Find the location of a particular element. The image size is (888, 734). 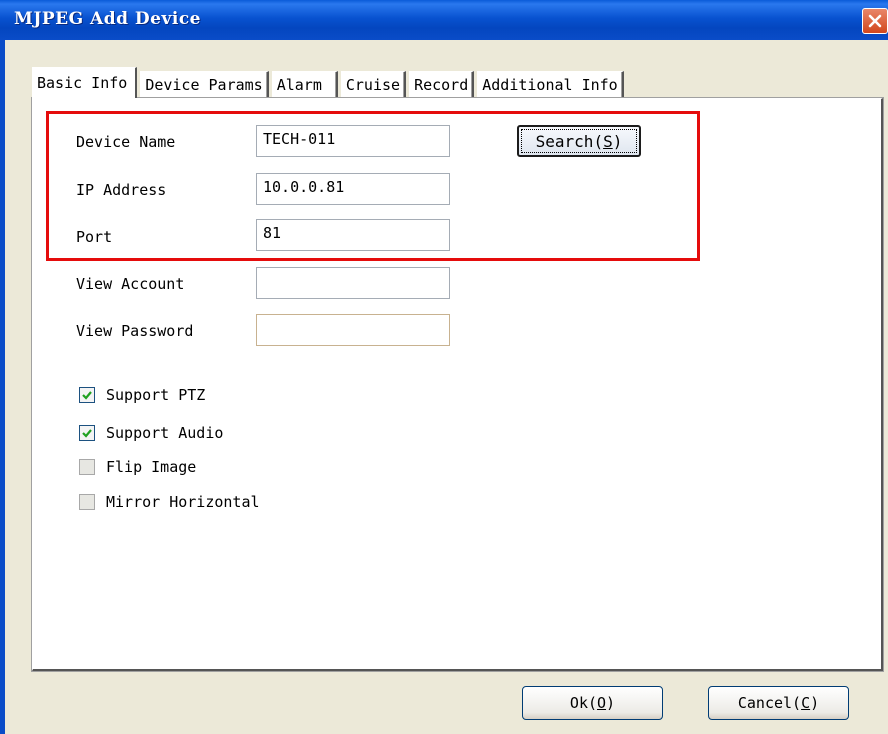

support-audio-checkbox is located at coordinates (87, 433).